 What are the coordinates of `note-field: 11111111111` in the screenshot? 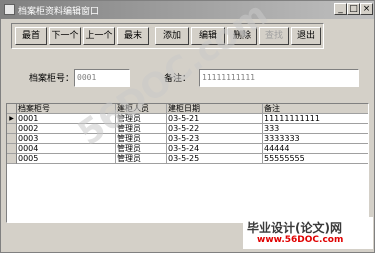 It's located at (279, 78).